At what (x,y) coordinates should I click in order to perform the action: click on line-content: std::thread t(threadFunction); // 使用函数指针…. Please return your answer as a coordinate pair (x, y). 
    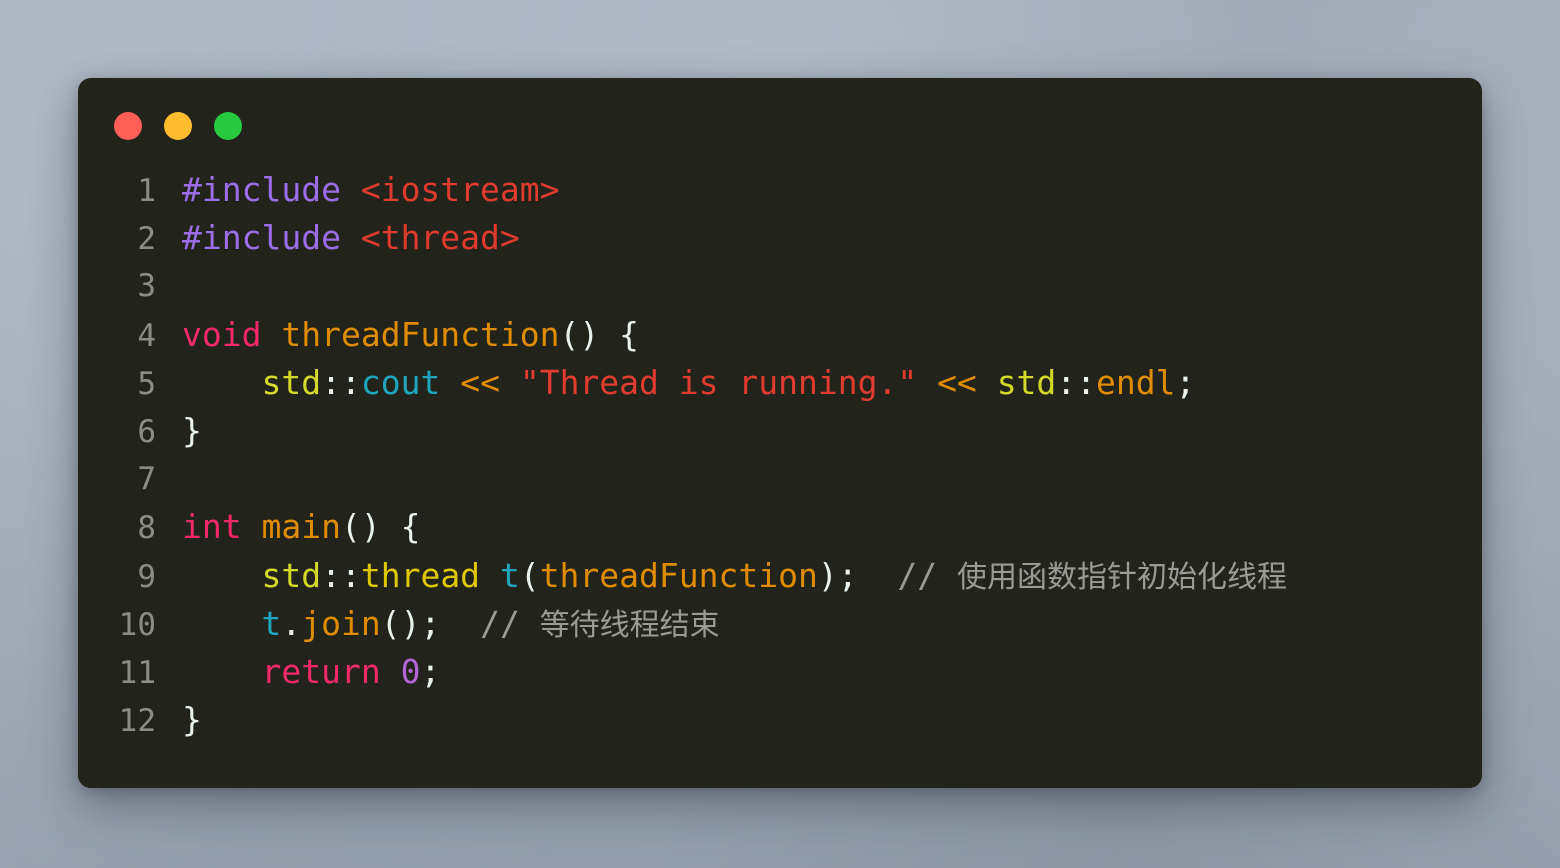
    Looking at the image, I should click on (721, 577).